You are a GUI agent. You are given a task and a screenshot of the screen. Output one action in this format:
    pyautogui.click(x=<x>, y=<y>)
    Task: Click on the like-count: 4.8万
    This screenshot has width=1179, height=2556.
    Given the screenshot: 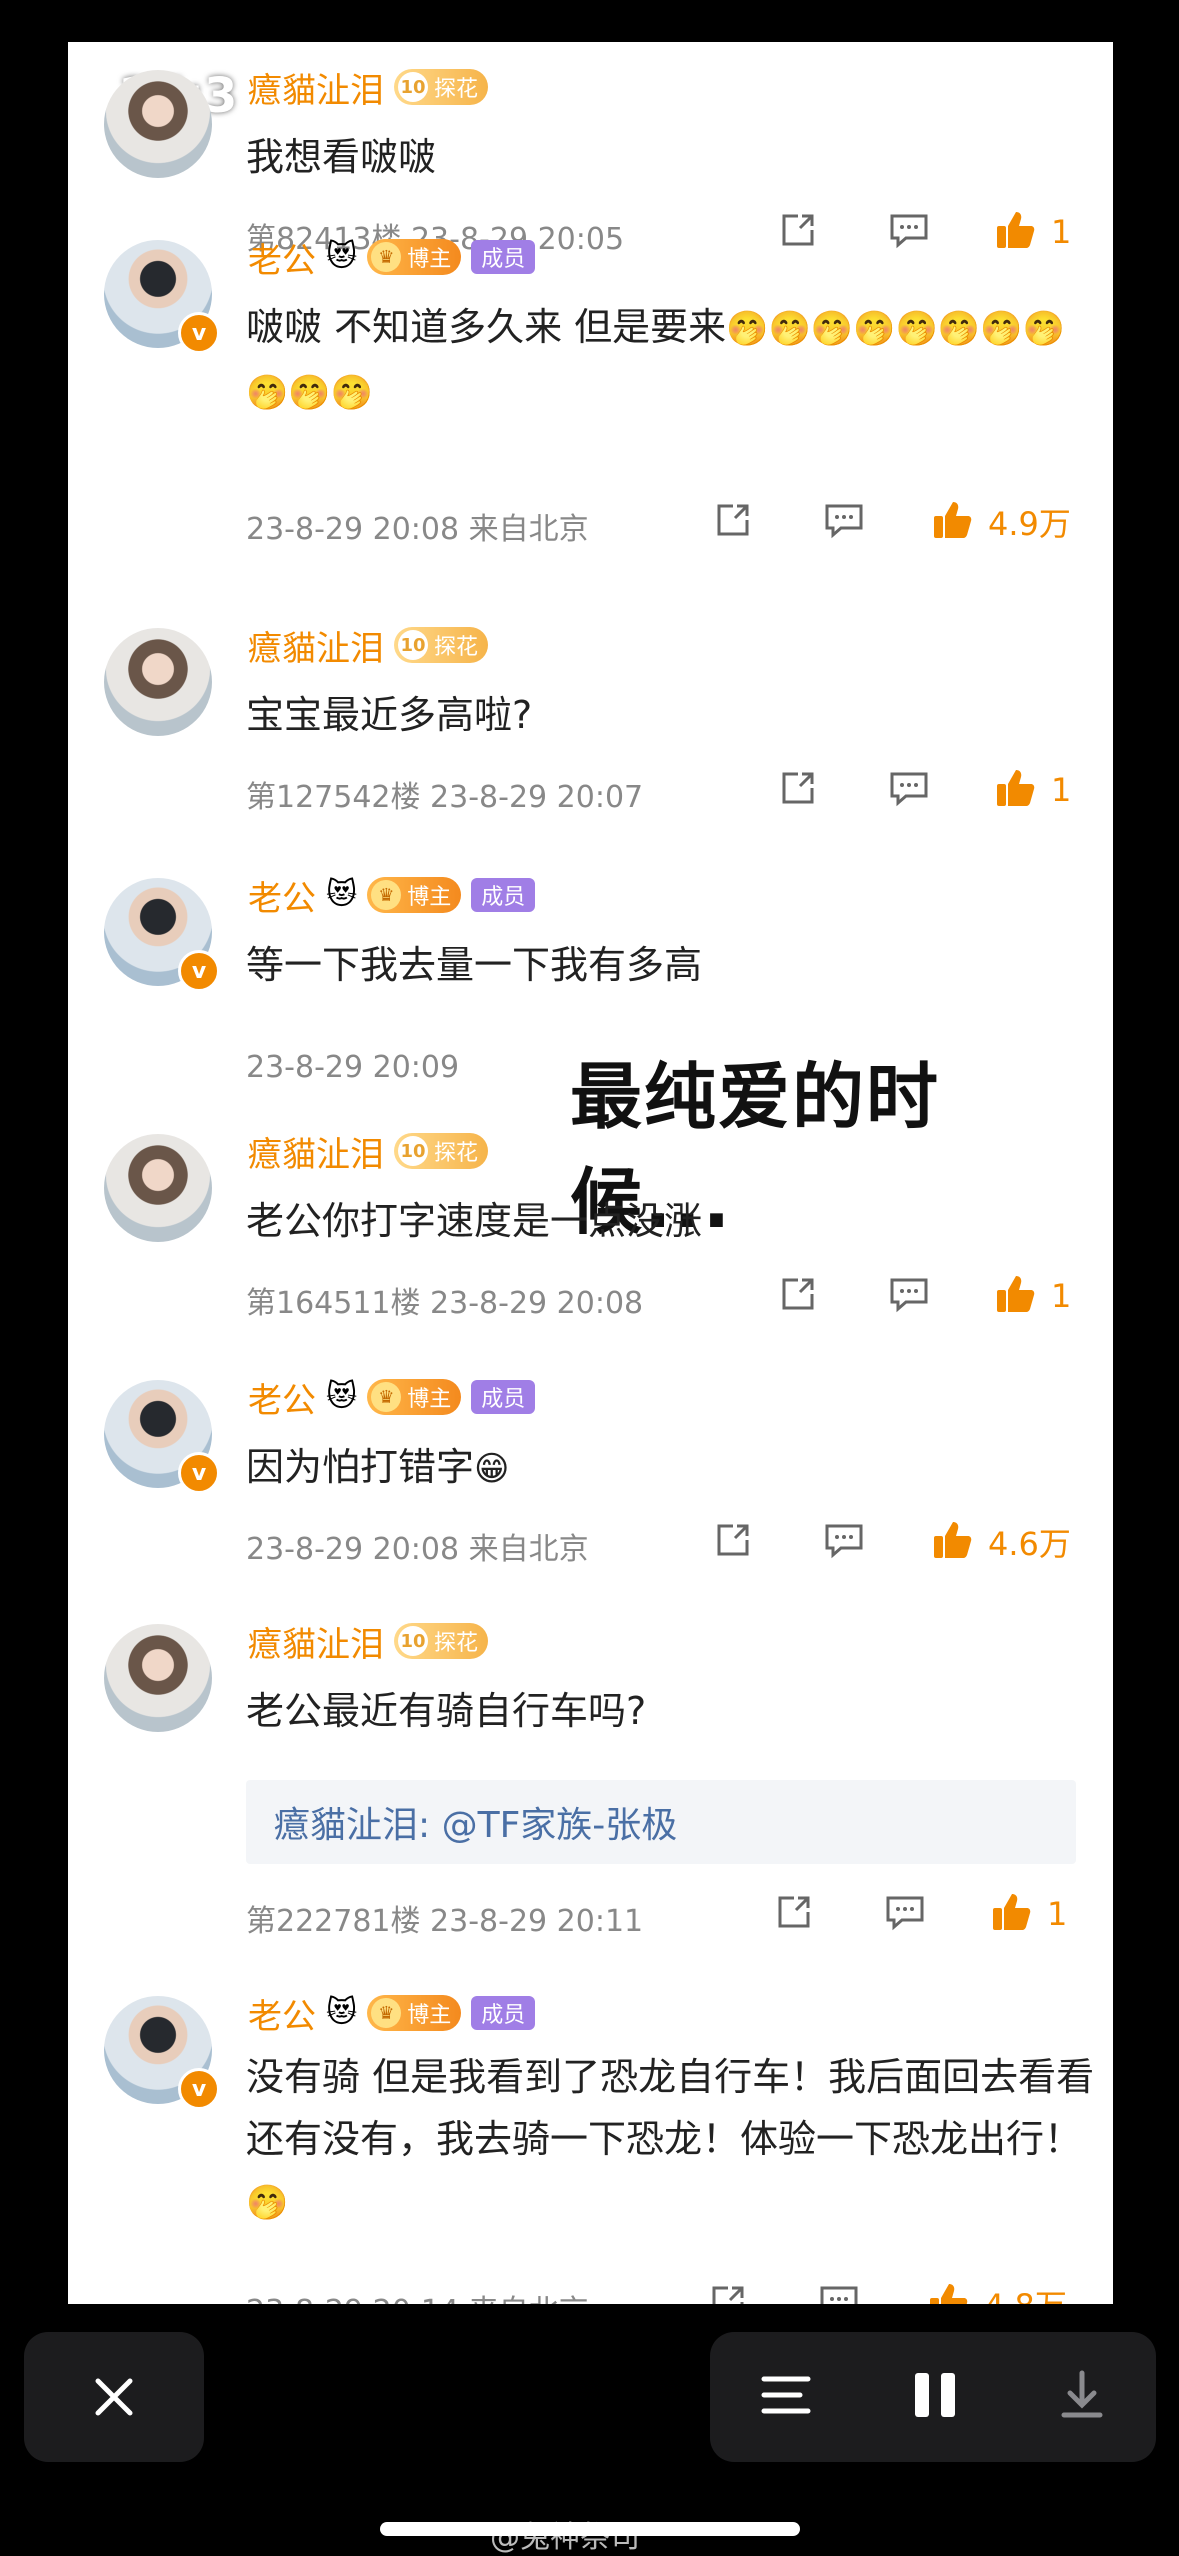 What is the action you would take?
    pyautogui.click(x=1025, y=2292)
    